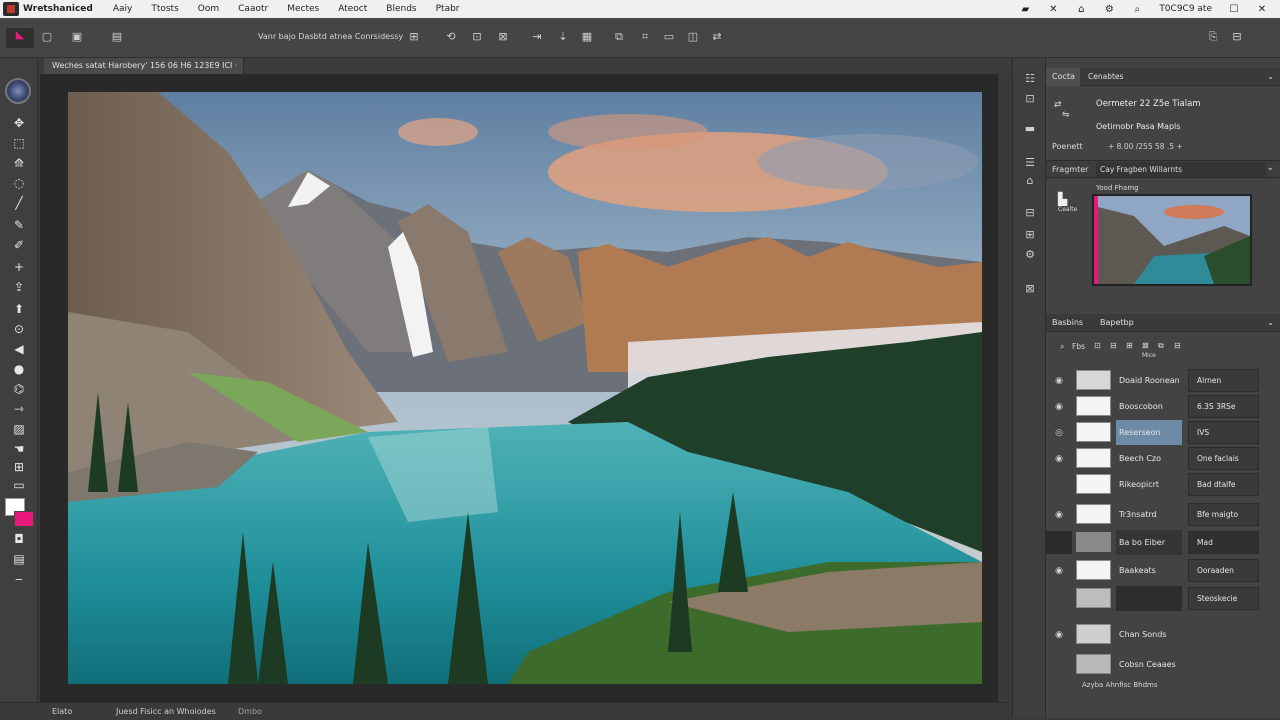  I want to click on transform-icon: ⊡, so click(477, 37).